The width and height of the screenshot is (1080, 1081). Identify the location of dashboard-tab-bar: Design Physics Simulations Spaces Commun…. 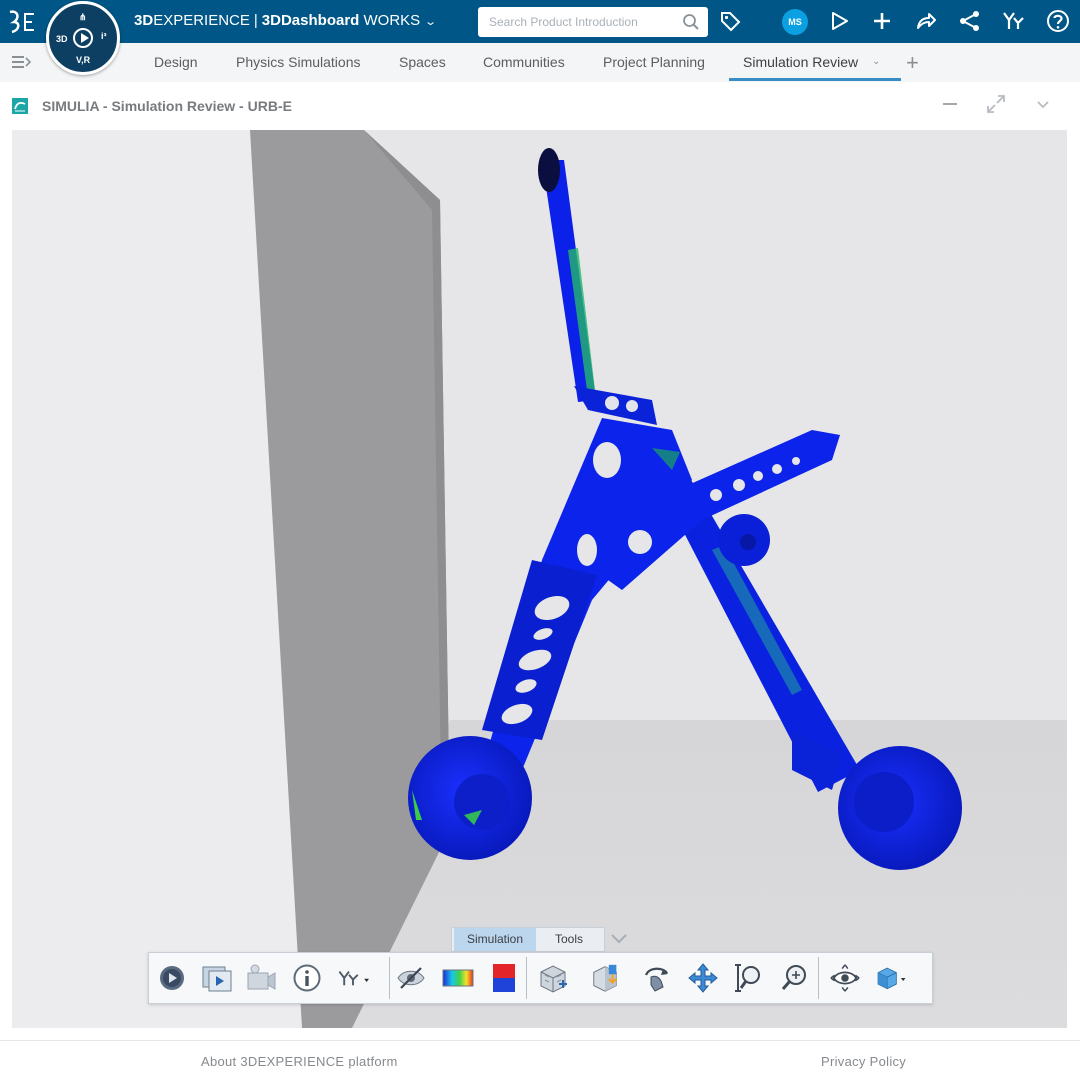
(540, 63).